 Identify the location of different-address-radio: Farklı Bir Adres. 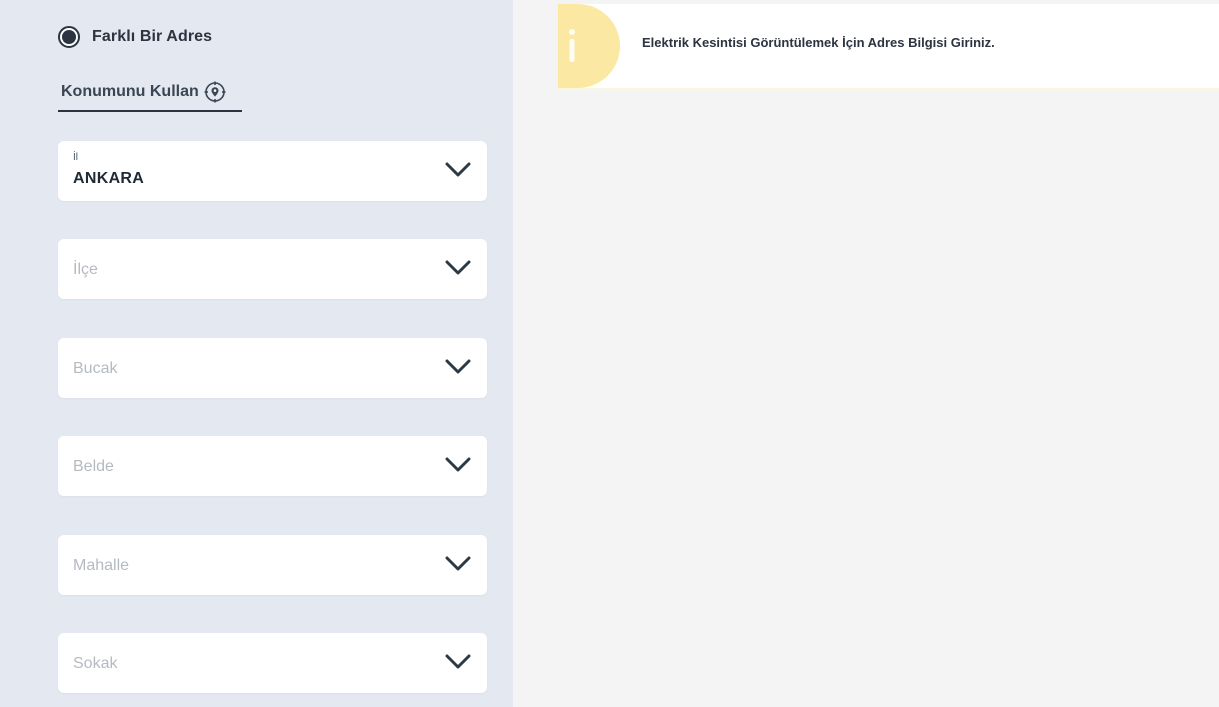
(135, 37).